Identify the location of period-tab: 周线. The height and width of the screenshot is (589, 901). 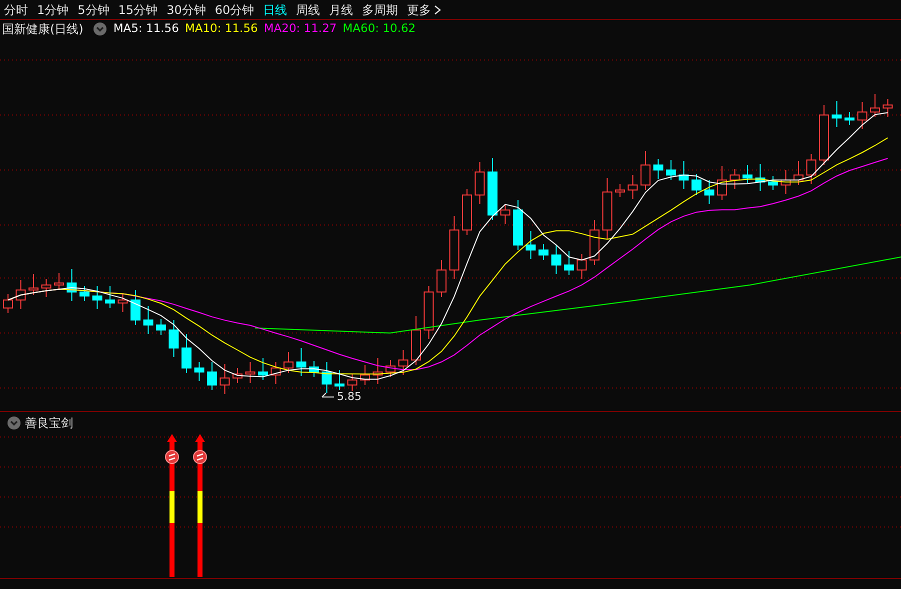
(308, 10).